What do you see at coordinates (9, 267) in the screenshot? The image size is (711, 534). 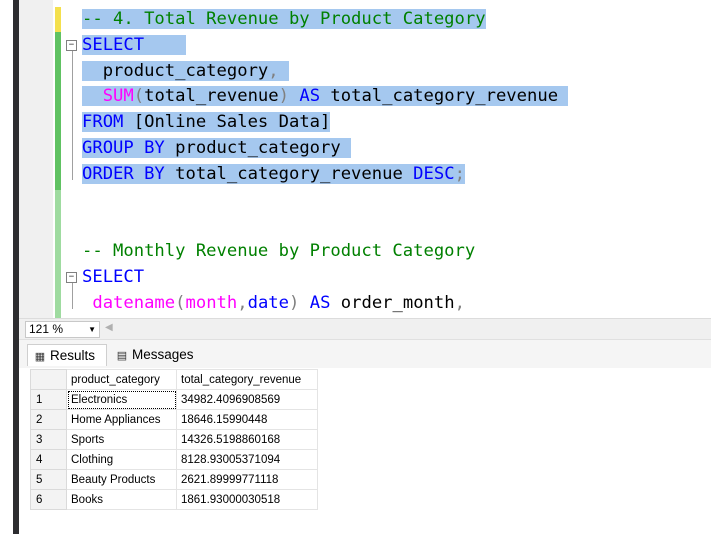 I see `window-frame` at bounding box center [9, 267].